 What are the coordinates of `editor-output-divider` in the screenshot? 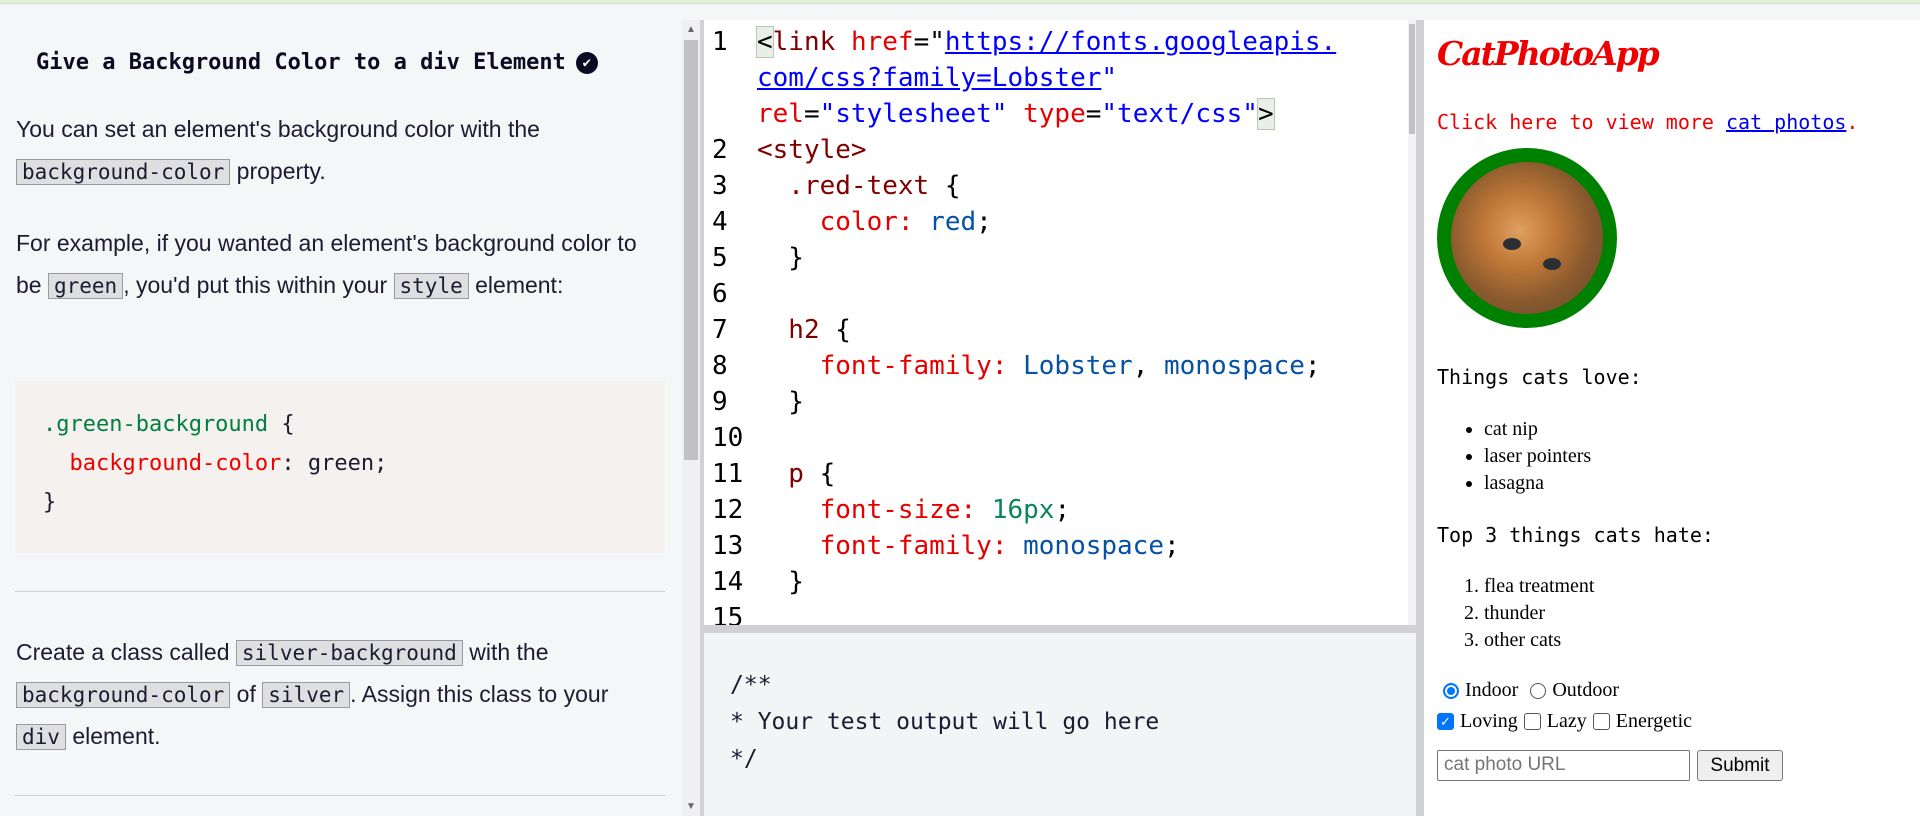 It's located at (1060, 629).